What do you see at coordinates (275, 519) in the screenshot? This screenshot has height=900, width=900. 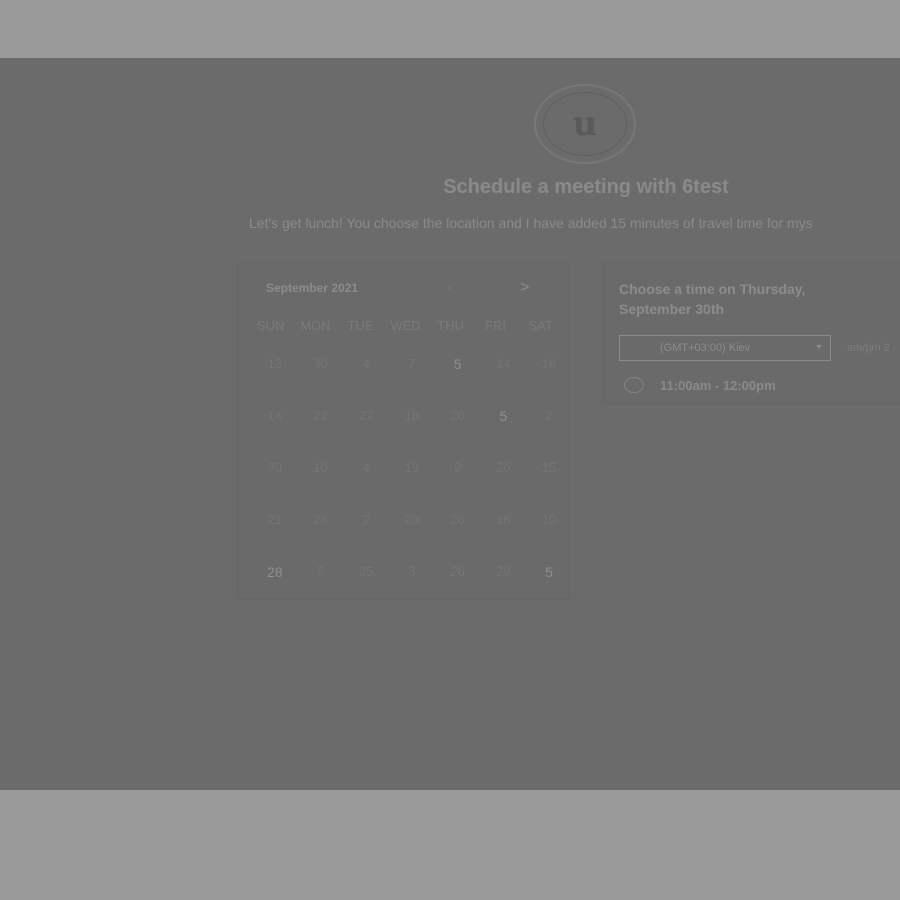 I see `calendar-day: 21` at bounding box center [275, 519].